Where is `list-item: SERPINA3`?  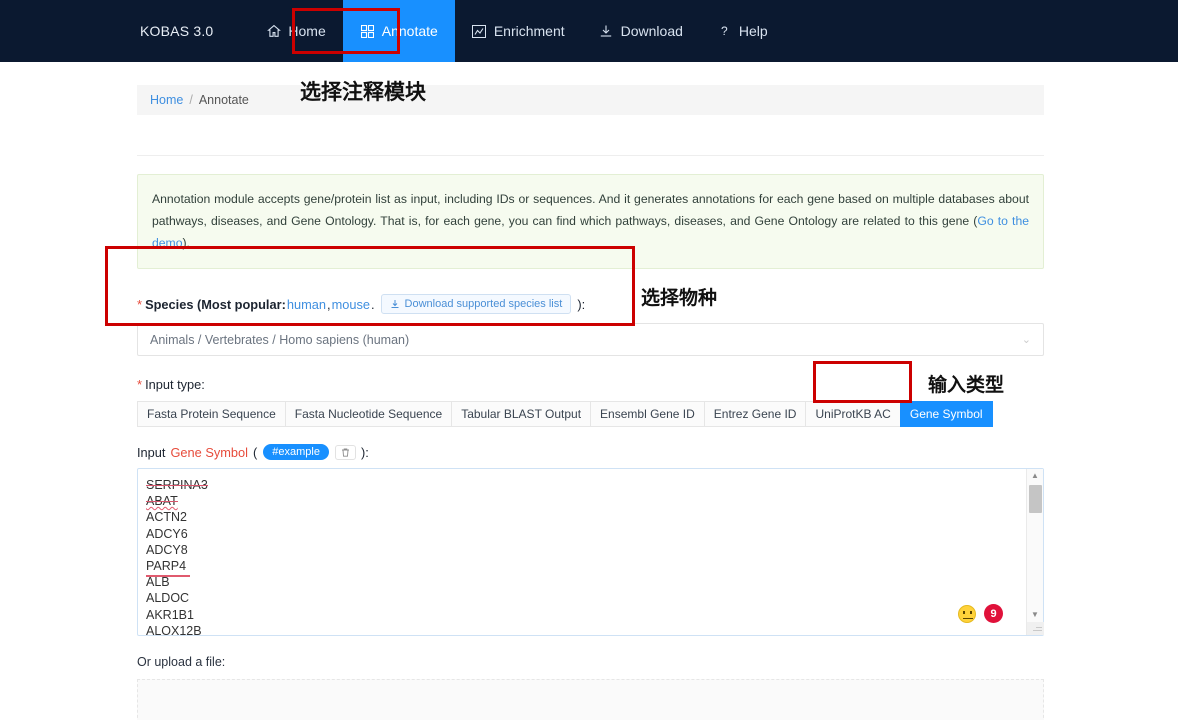
list-item: SERPINA3 is located at coordinates (585, 485).